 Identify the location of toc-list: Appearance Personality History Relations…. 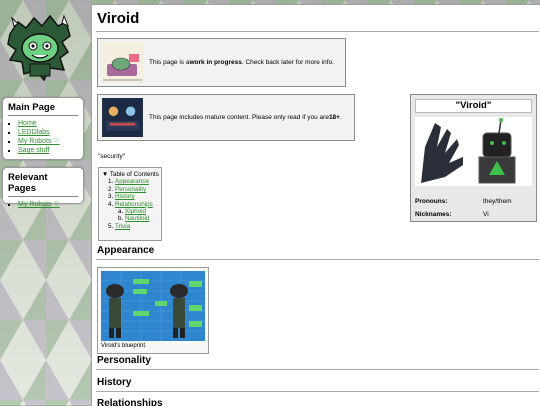
(131, 204).